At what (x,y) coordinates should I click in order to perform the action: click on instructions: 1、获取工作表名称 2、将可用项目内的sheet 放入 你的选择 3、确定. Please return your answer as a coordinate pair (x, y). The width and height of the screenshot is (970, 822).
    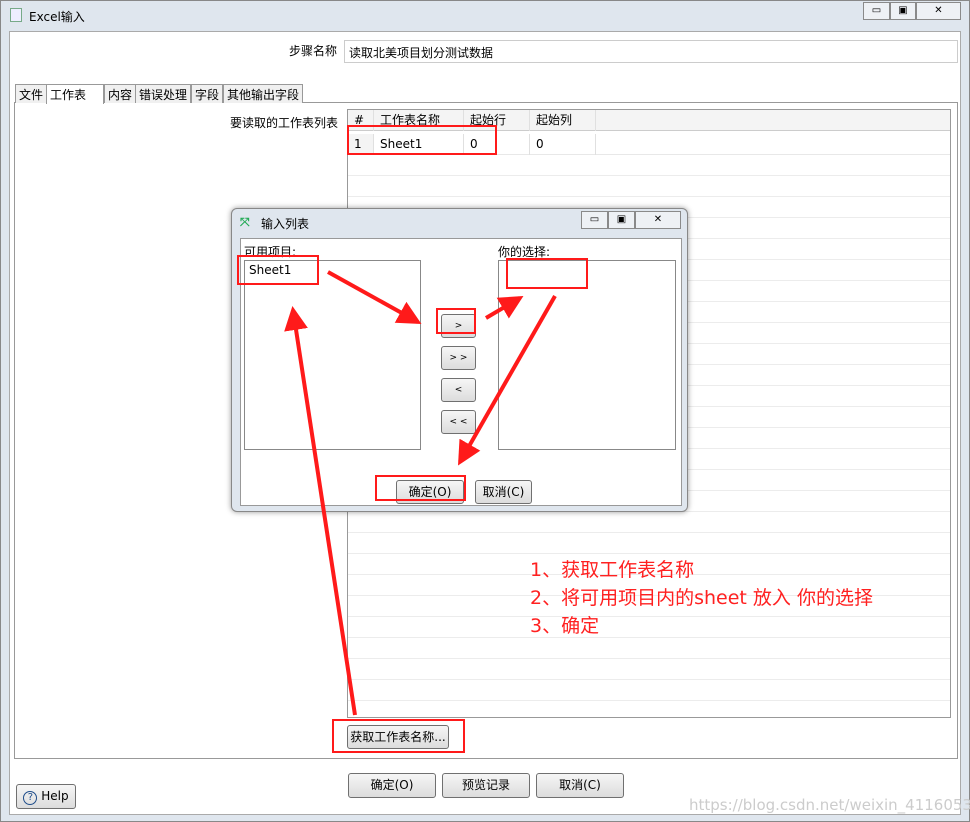
    Looking at the image, I should click on (701, 598).